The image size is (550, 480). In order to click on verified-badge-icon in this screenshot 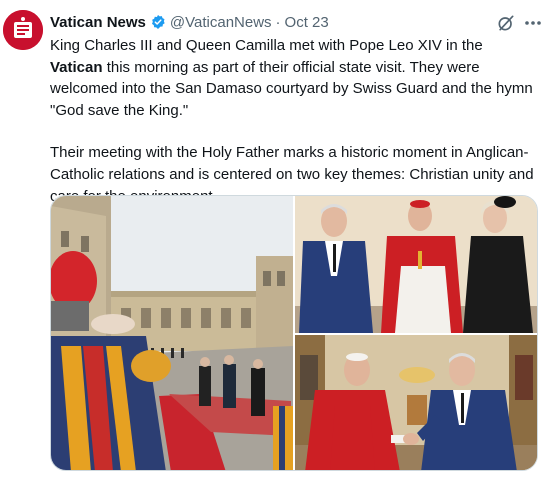, I will do `click(158, 22)`.